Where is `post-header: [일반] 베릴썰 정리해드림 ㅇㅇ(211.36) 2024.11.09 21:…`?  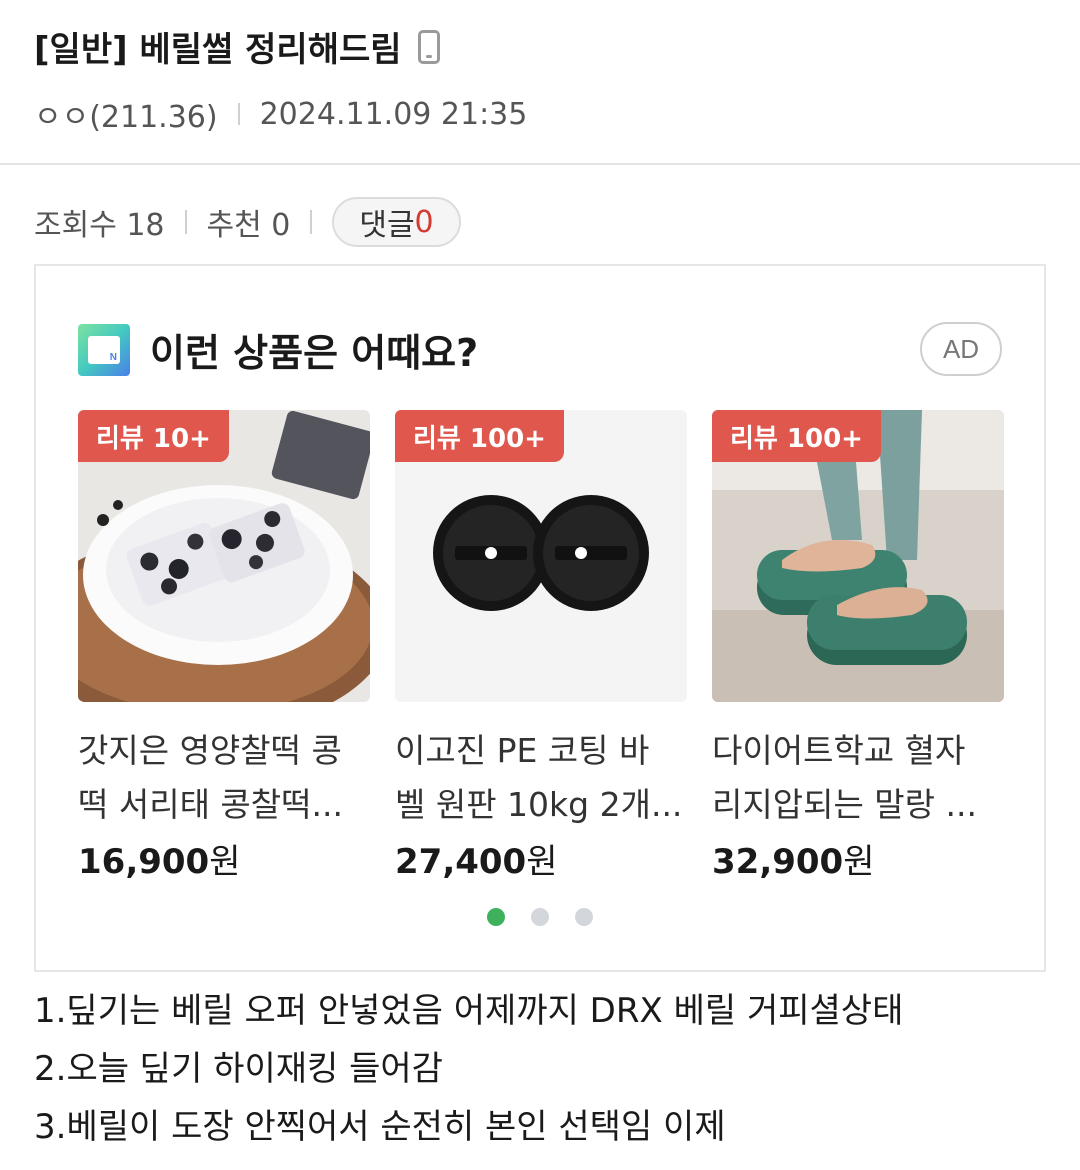 post-header: [일반] 베릴썰 정리해드림 ㅇㅇ(211.36) 2024.11.09 21:… is located at coordinates (540, 82).